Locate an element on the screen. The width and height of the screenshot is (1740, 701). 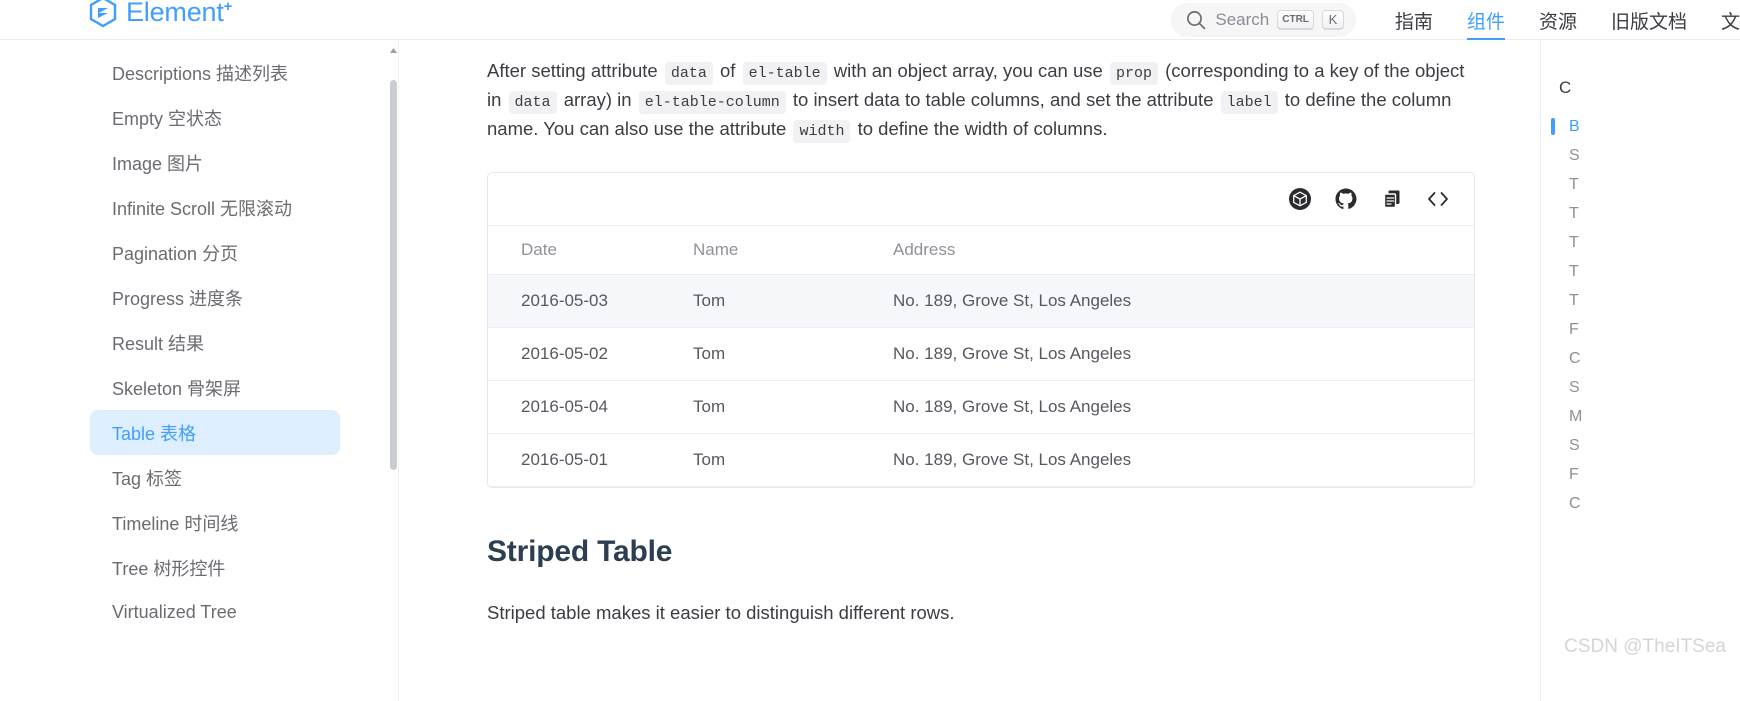
intro-text-2: of is located at coordinates (727, 70).